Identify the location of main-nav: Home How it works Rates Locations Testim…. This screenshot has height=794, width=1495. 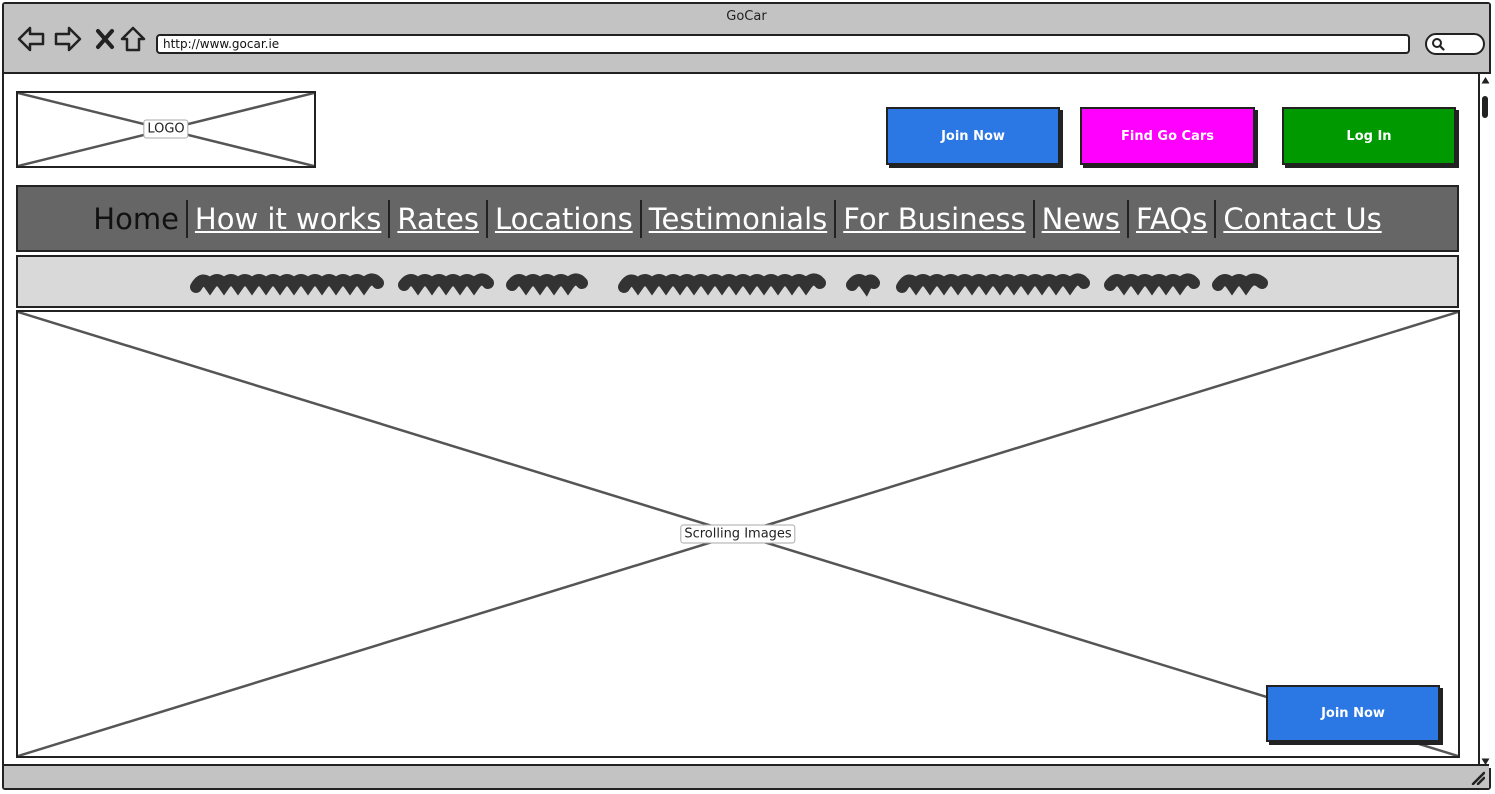
(737, 218).